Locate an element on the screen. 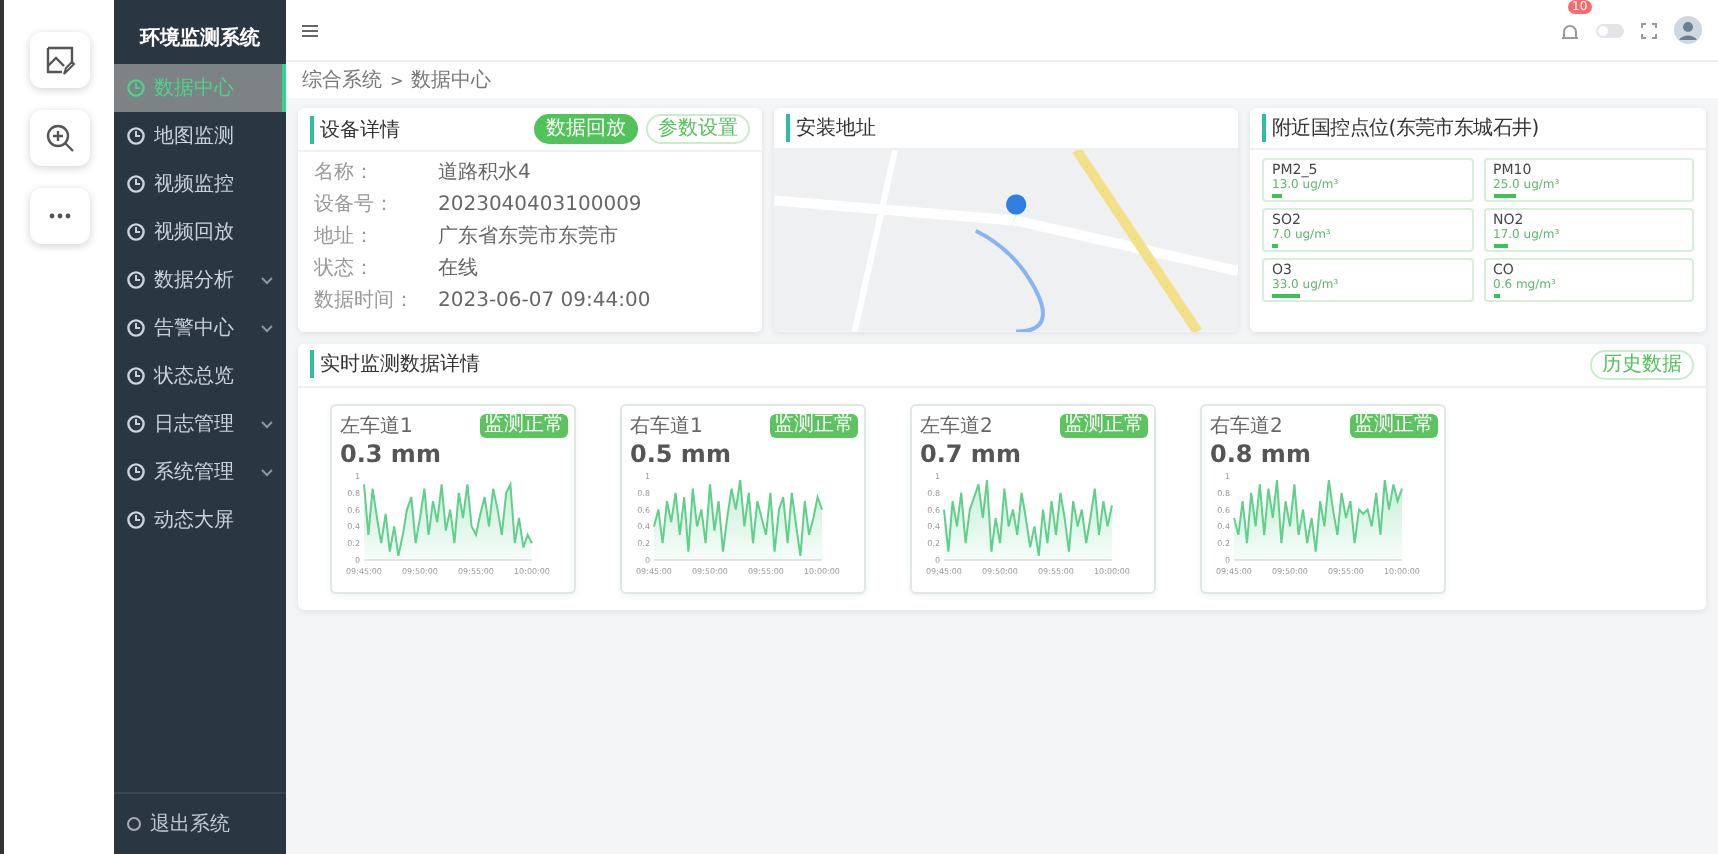  menu-item: 视频监控 is located at coordinates (200, 184).